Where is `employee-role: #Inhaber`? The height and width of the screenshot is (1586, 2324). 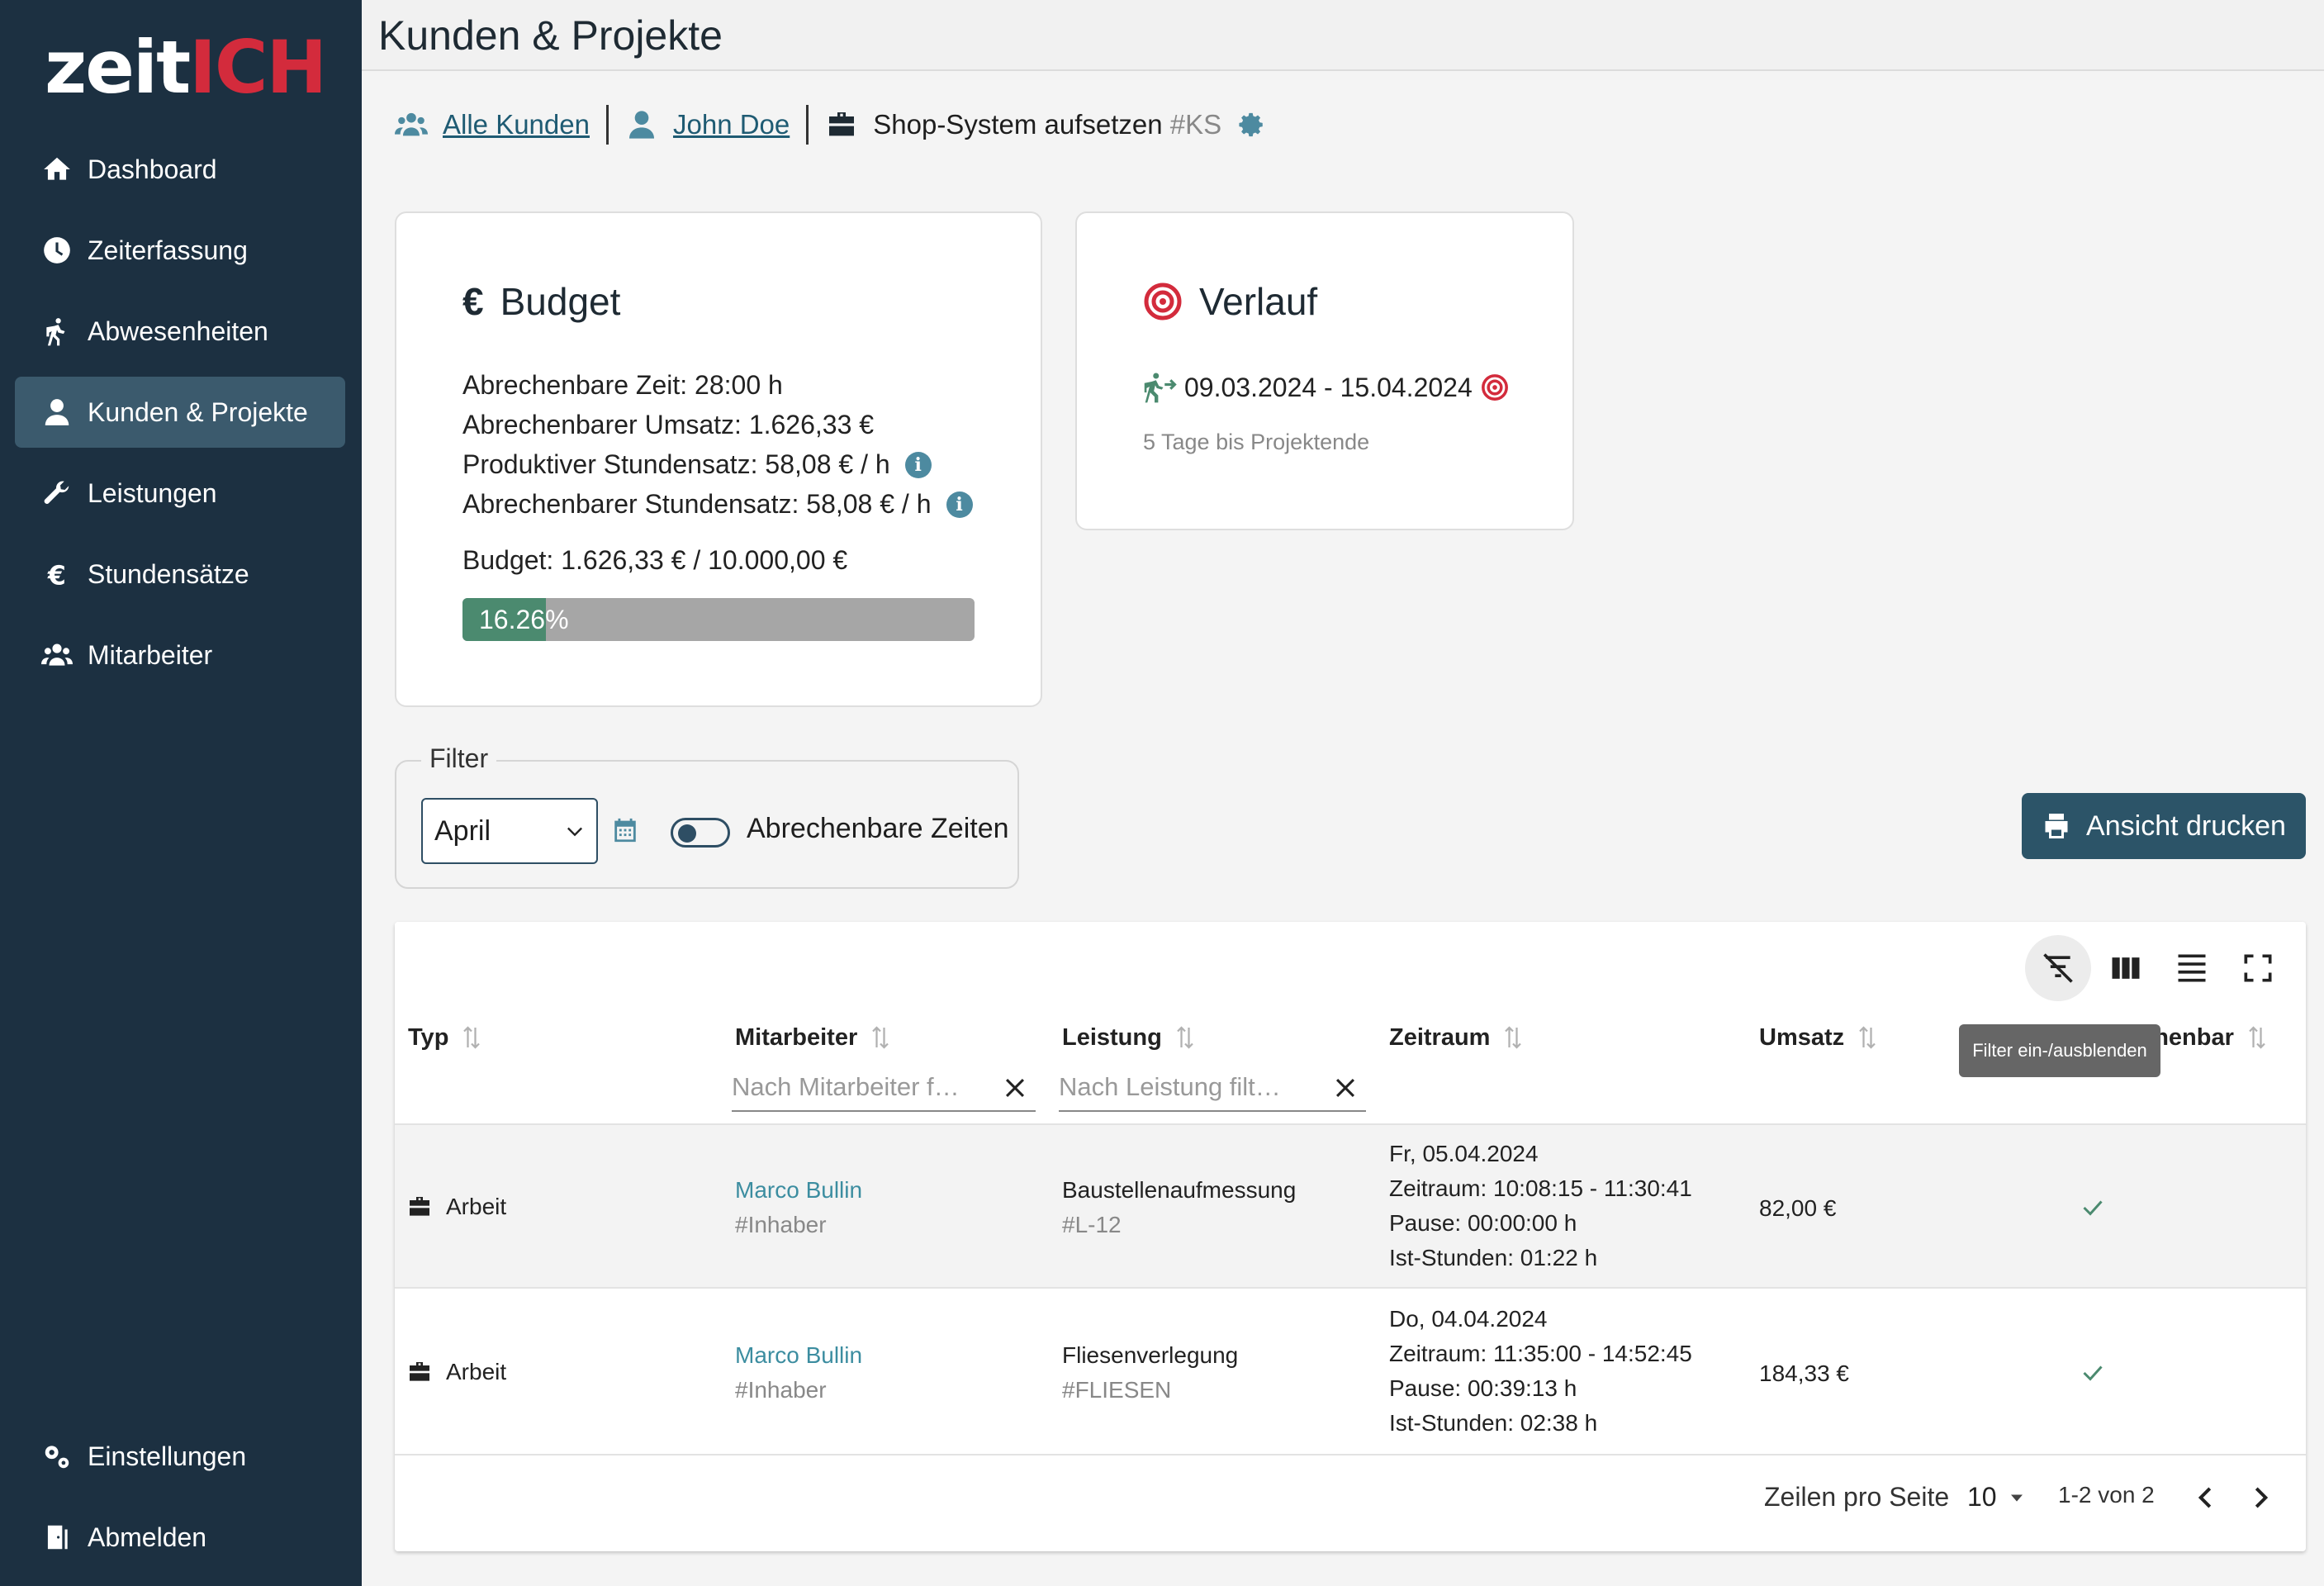
employee-role: #Inhaber is located at coordinates (781, 1390).